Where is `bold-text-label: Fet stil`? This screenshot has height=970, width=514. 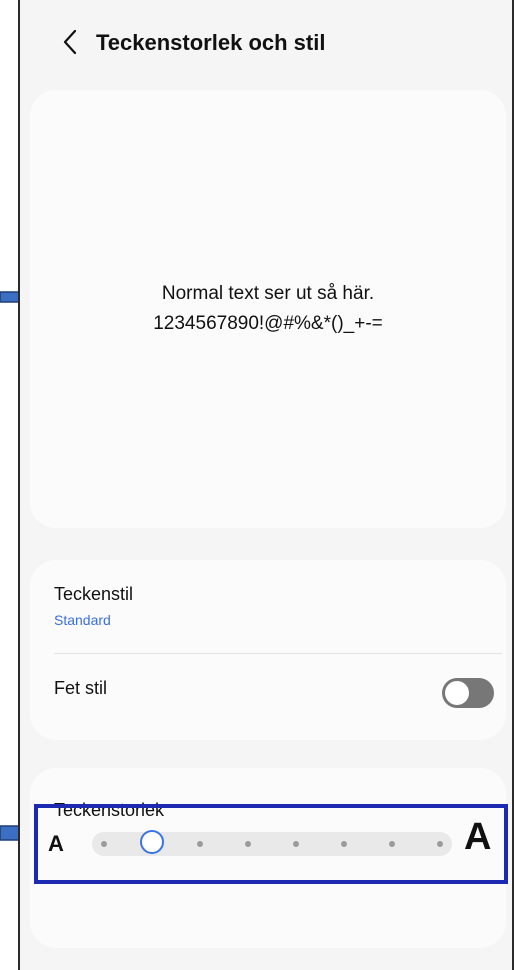
bold-text-label: Fet stil is located at coordinates (81, 688).